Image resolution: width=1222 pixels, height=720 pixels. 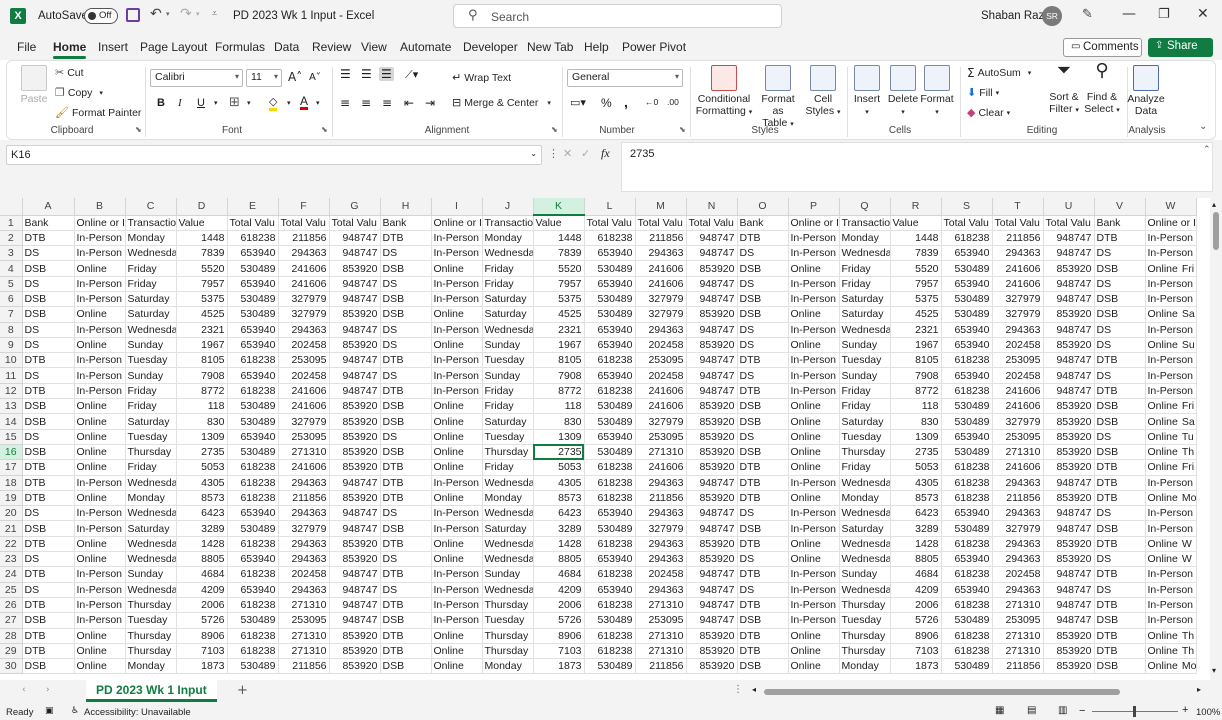 I want to click on cell: In-PersonTu, so click(x=1171, y=620).